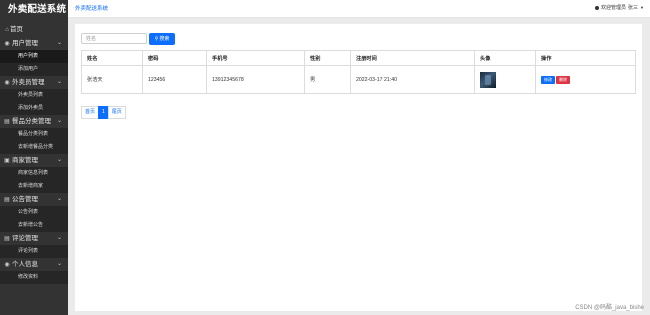 The width and height of the screenshot is (650, 315). I want to click on sidebar-group-comments: ▤ 评论管理 ⌄ 评论列表, so click(34, 245).